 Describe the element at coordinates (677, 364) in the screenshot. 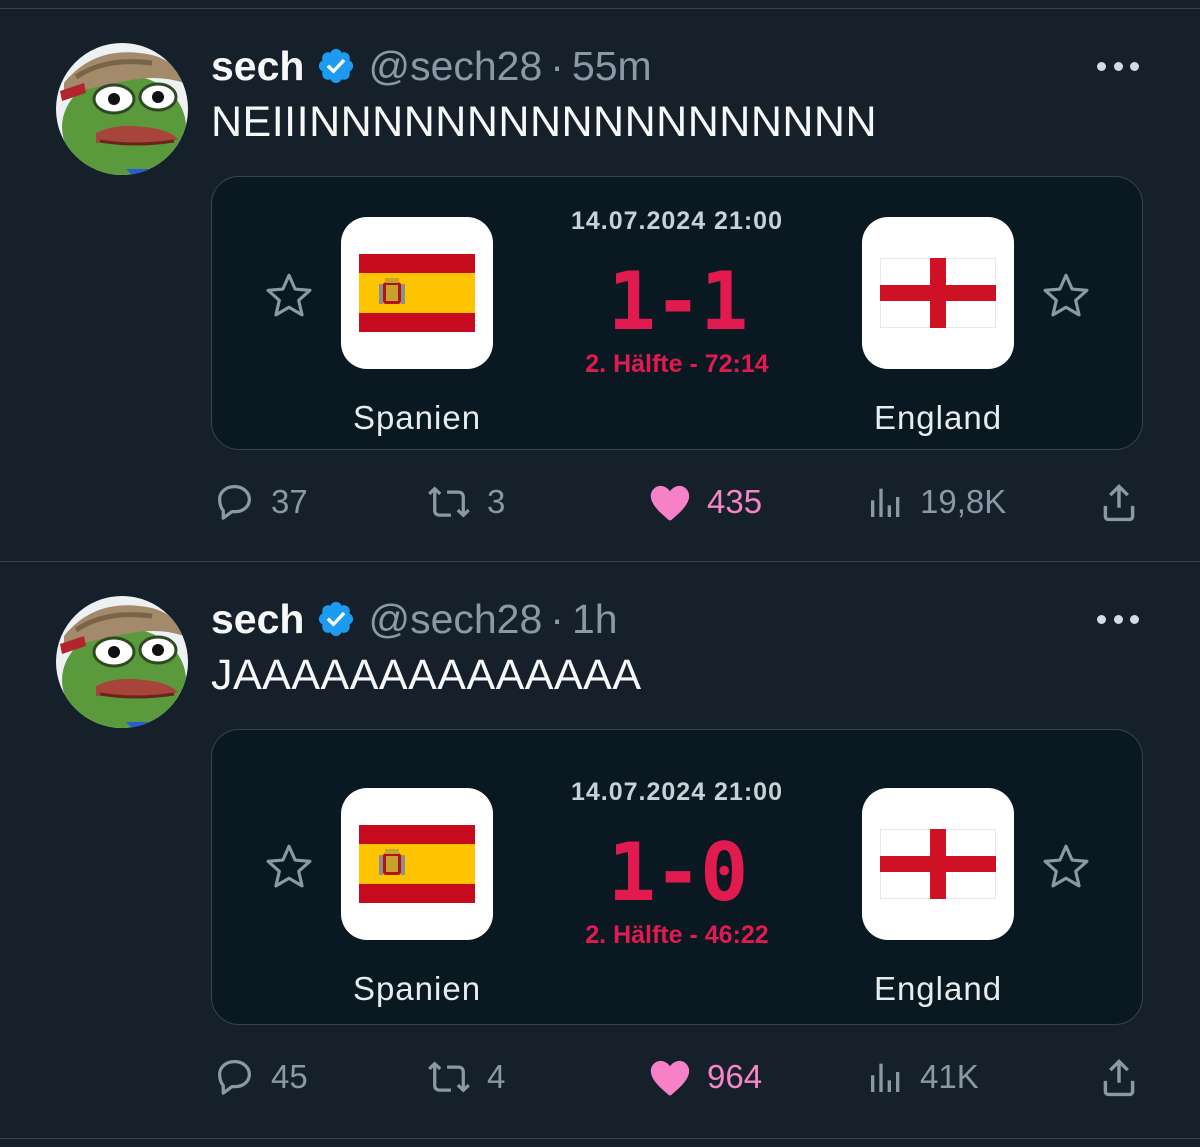

I see `match-status: 2. Hälfte - 72:14` at that location.